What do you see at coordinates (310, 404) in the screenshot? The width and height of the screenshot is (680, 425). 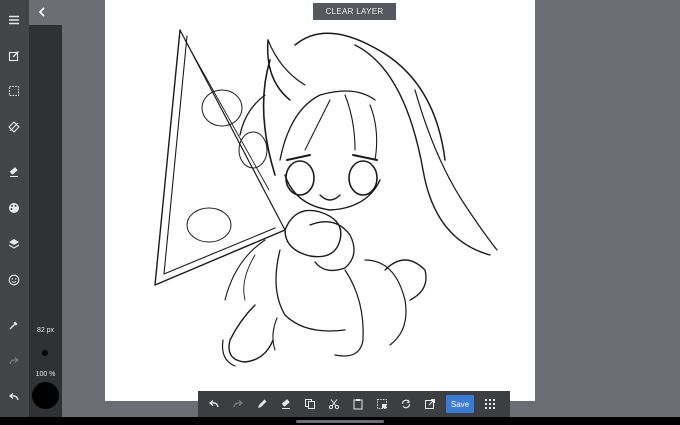 I see `copy-icon` at bounding box center [310, 404].